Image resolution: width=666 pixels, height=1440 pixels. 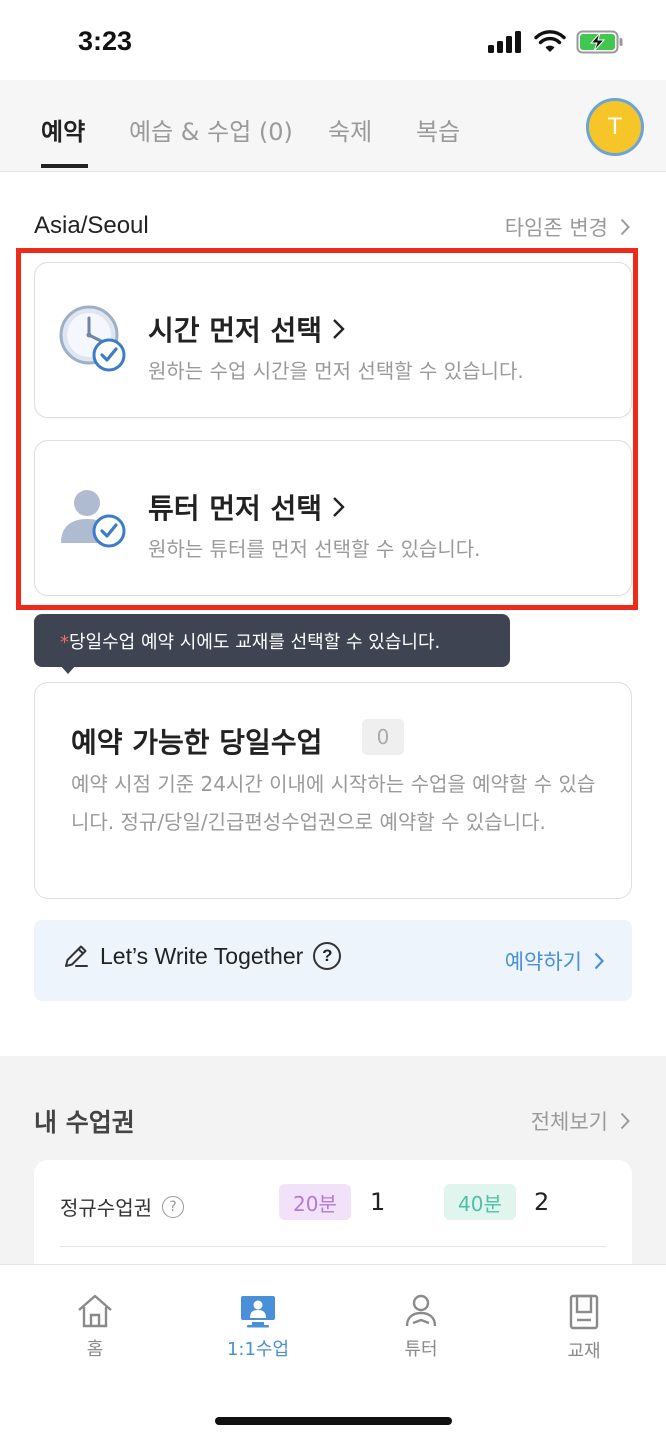 What do you see at coordinates (63, 129) in the screenshot?
I see `tab-reservation: 예약` at bounding box center [63, 129].